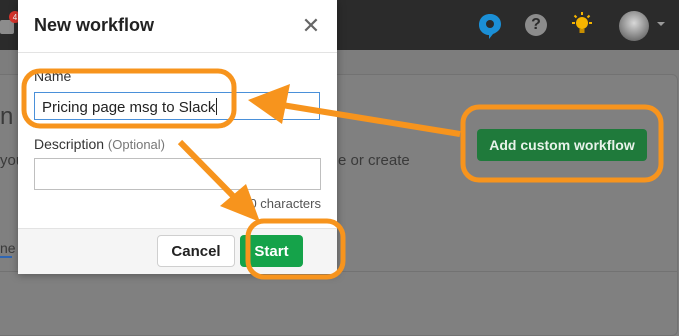  I want to click on description-label: Description (Optional), so click(99, 144).